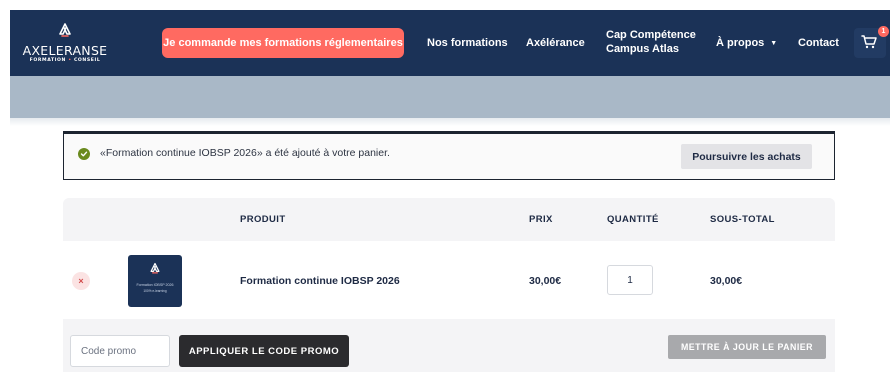 This screenshot has width=890, height=372. I want to click on thumbnail-caption: Formation IOBSP 2026, so click(155, 285).